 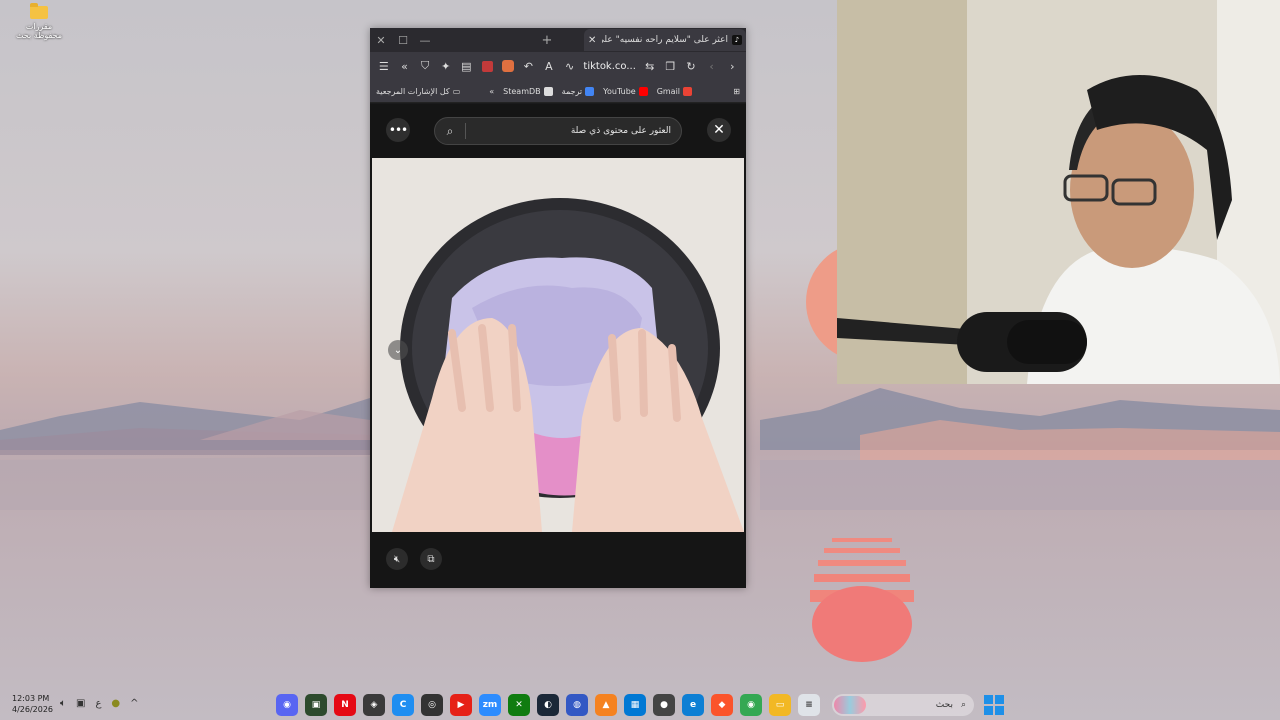 I want to click on window-close-button: ✕, so click(x=381, y=40).